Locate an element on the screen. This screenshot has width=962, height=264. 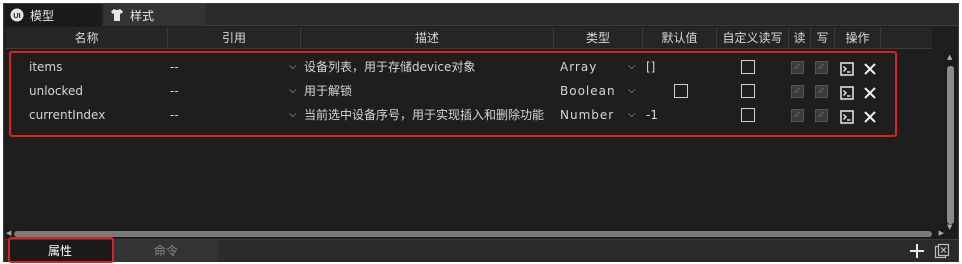
svg-text: UI is located at coordinates (17, 15).